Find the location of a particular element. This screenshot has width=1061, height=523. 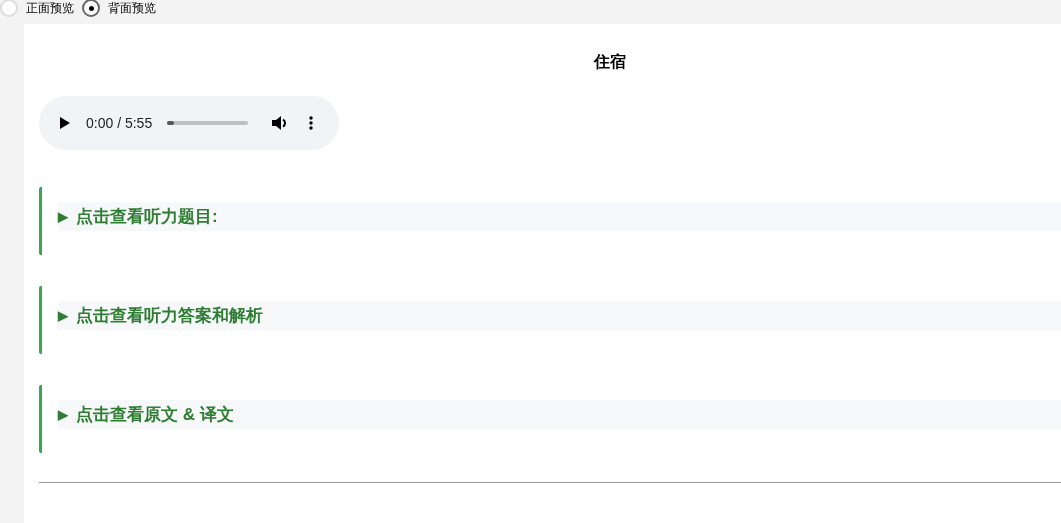

time-display: 0:00 / 5:55 is located at coordinates (119, 123).